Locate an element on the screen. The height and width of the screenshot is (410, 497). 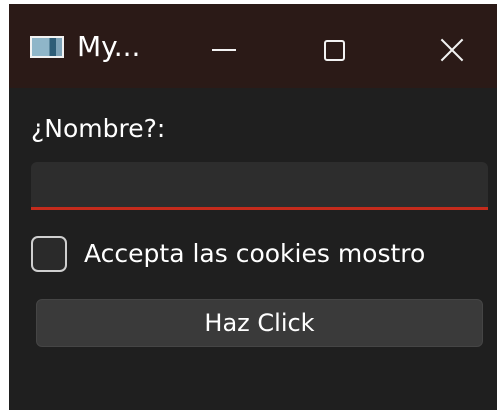
cookies-label: Accepta las cookies mostro is located at coordinates (254, 254).